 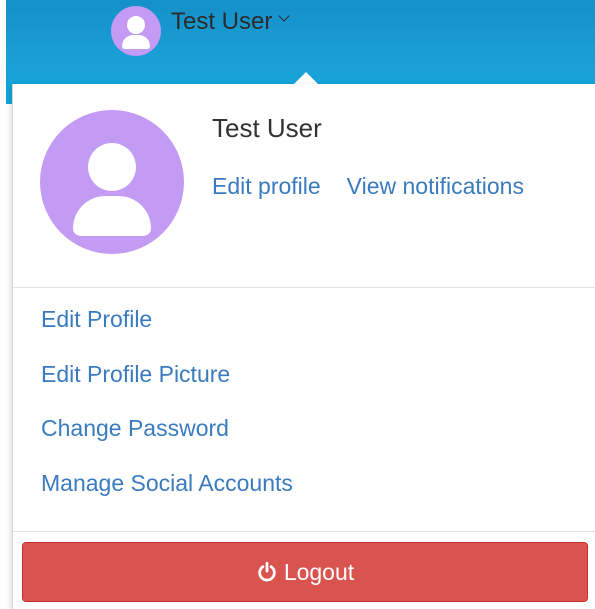 What do you see at coordinates (136, 31) in the screenshot?
I see `user-icon` at bounding box center [136, 31].